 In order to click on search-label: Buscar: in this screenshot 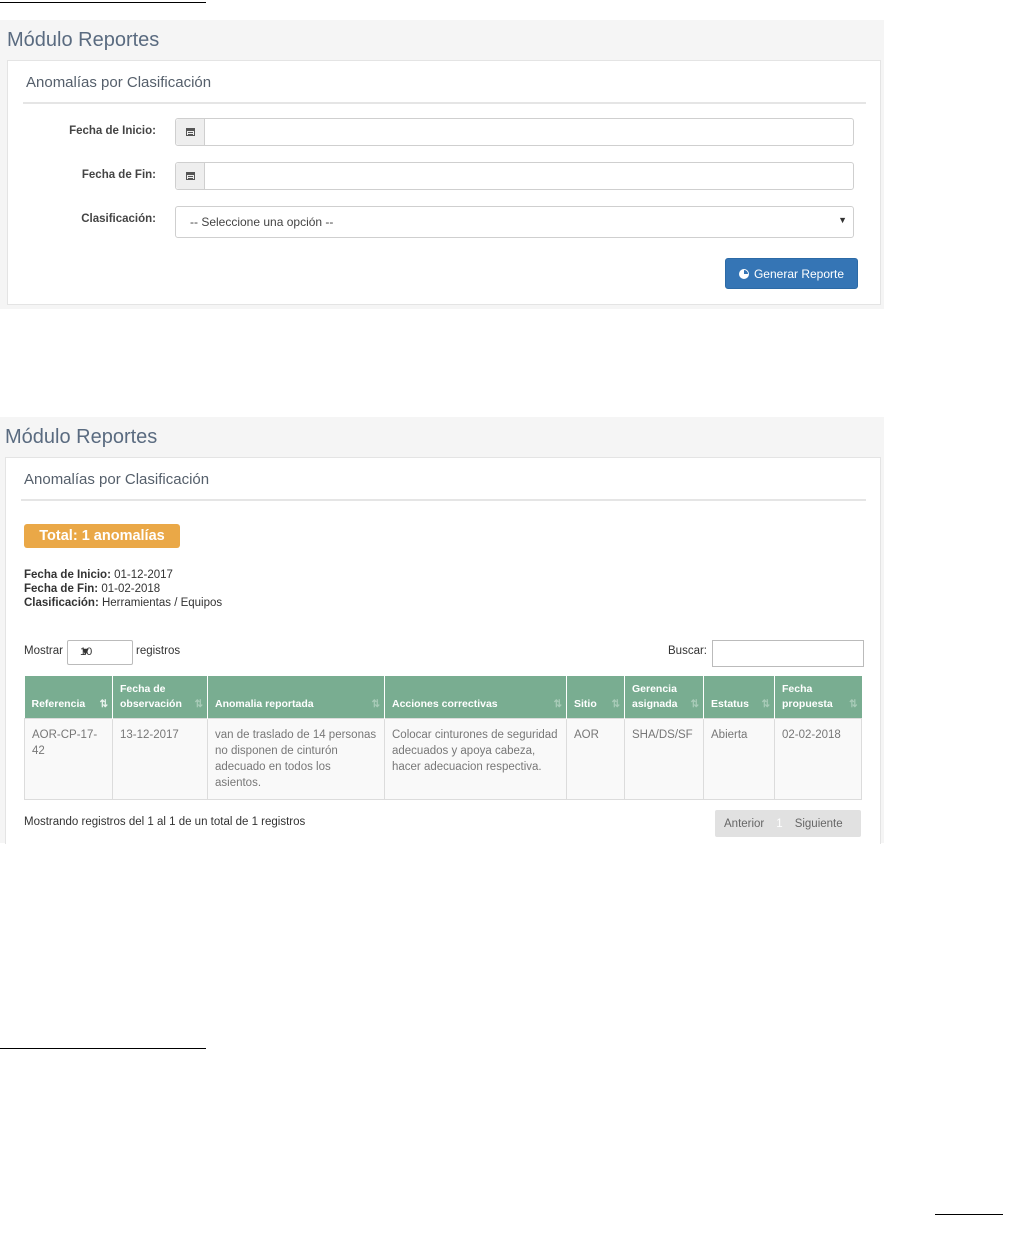, I will do `click(687, 651)`.